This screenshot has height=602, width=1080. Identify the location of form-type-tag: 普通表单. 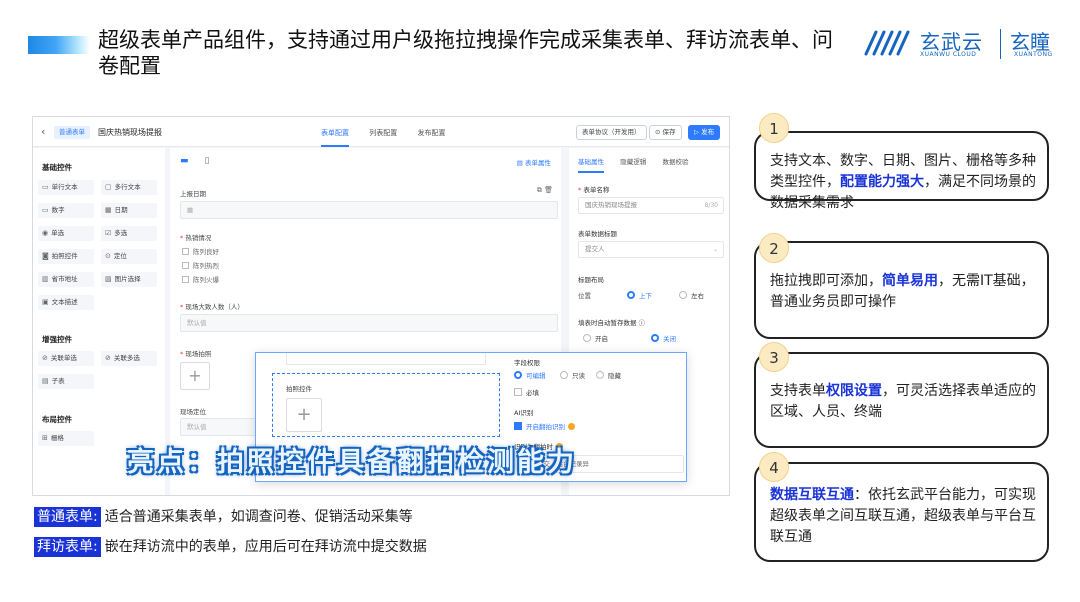
(72, 132).